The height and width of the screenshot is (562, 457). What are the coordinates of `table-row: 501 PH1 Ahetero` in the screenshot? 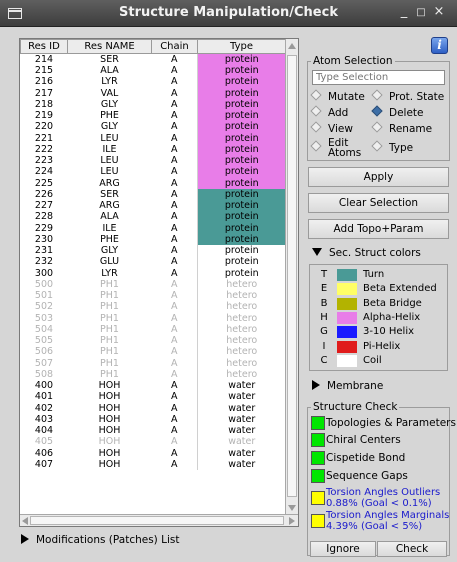 It's located at (153, 296).